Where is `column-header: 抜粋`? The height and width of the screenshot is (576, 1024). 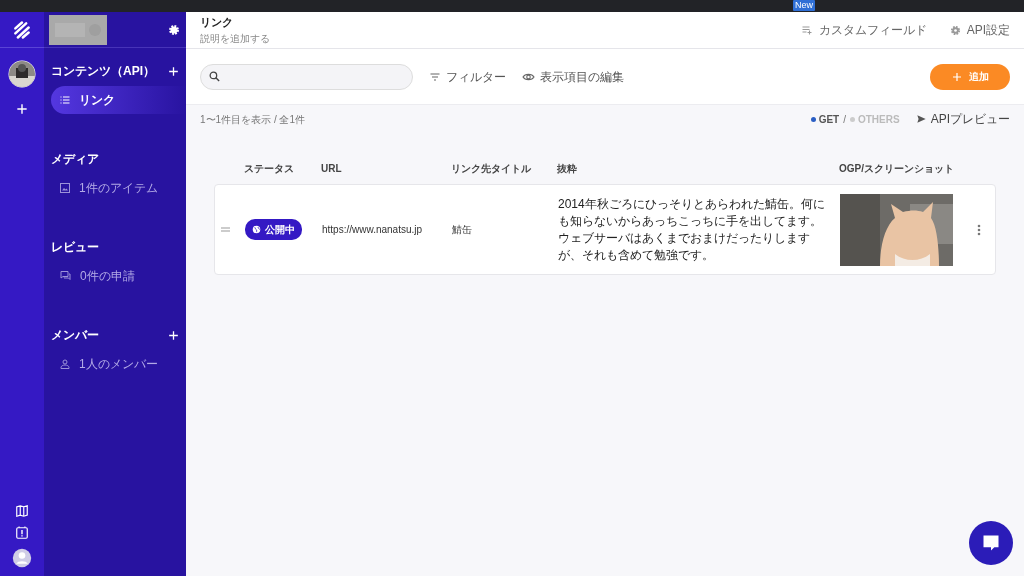
column-header: 抜粋 is located at coordinates (567, 169).